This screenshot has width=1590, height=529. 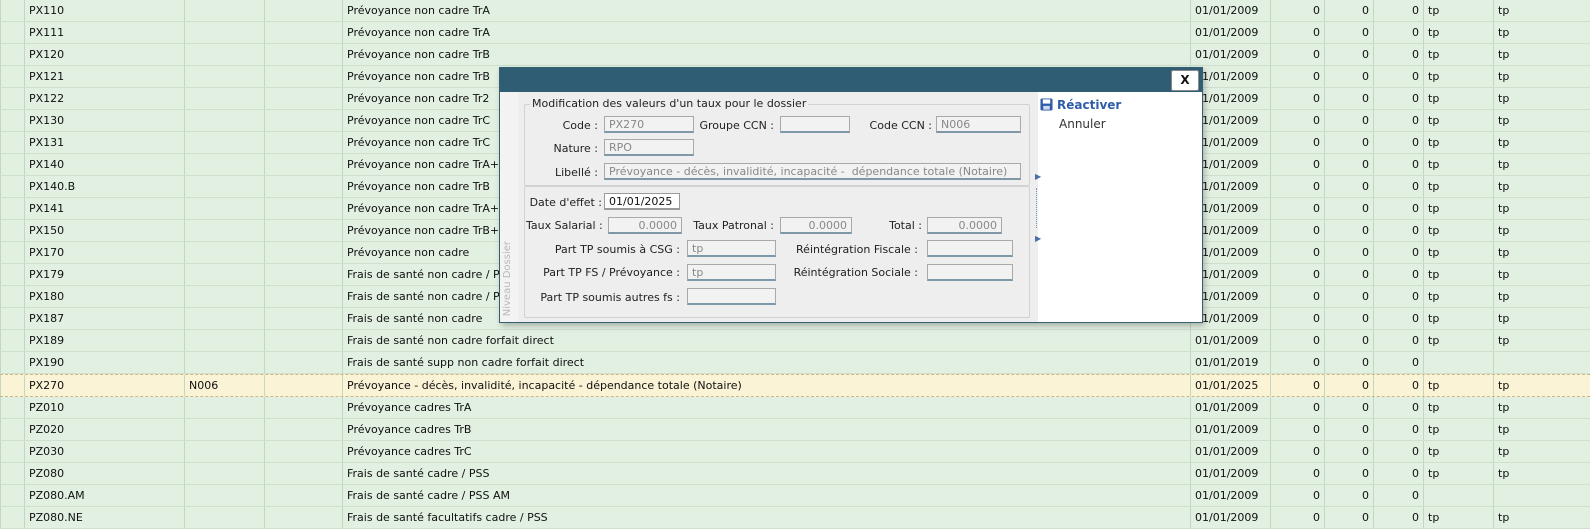 What do you see at coordinates (104, 142) in the screenshot?
I see `code-cell: PX131` at bounding box center [104, 142].